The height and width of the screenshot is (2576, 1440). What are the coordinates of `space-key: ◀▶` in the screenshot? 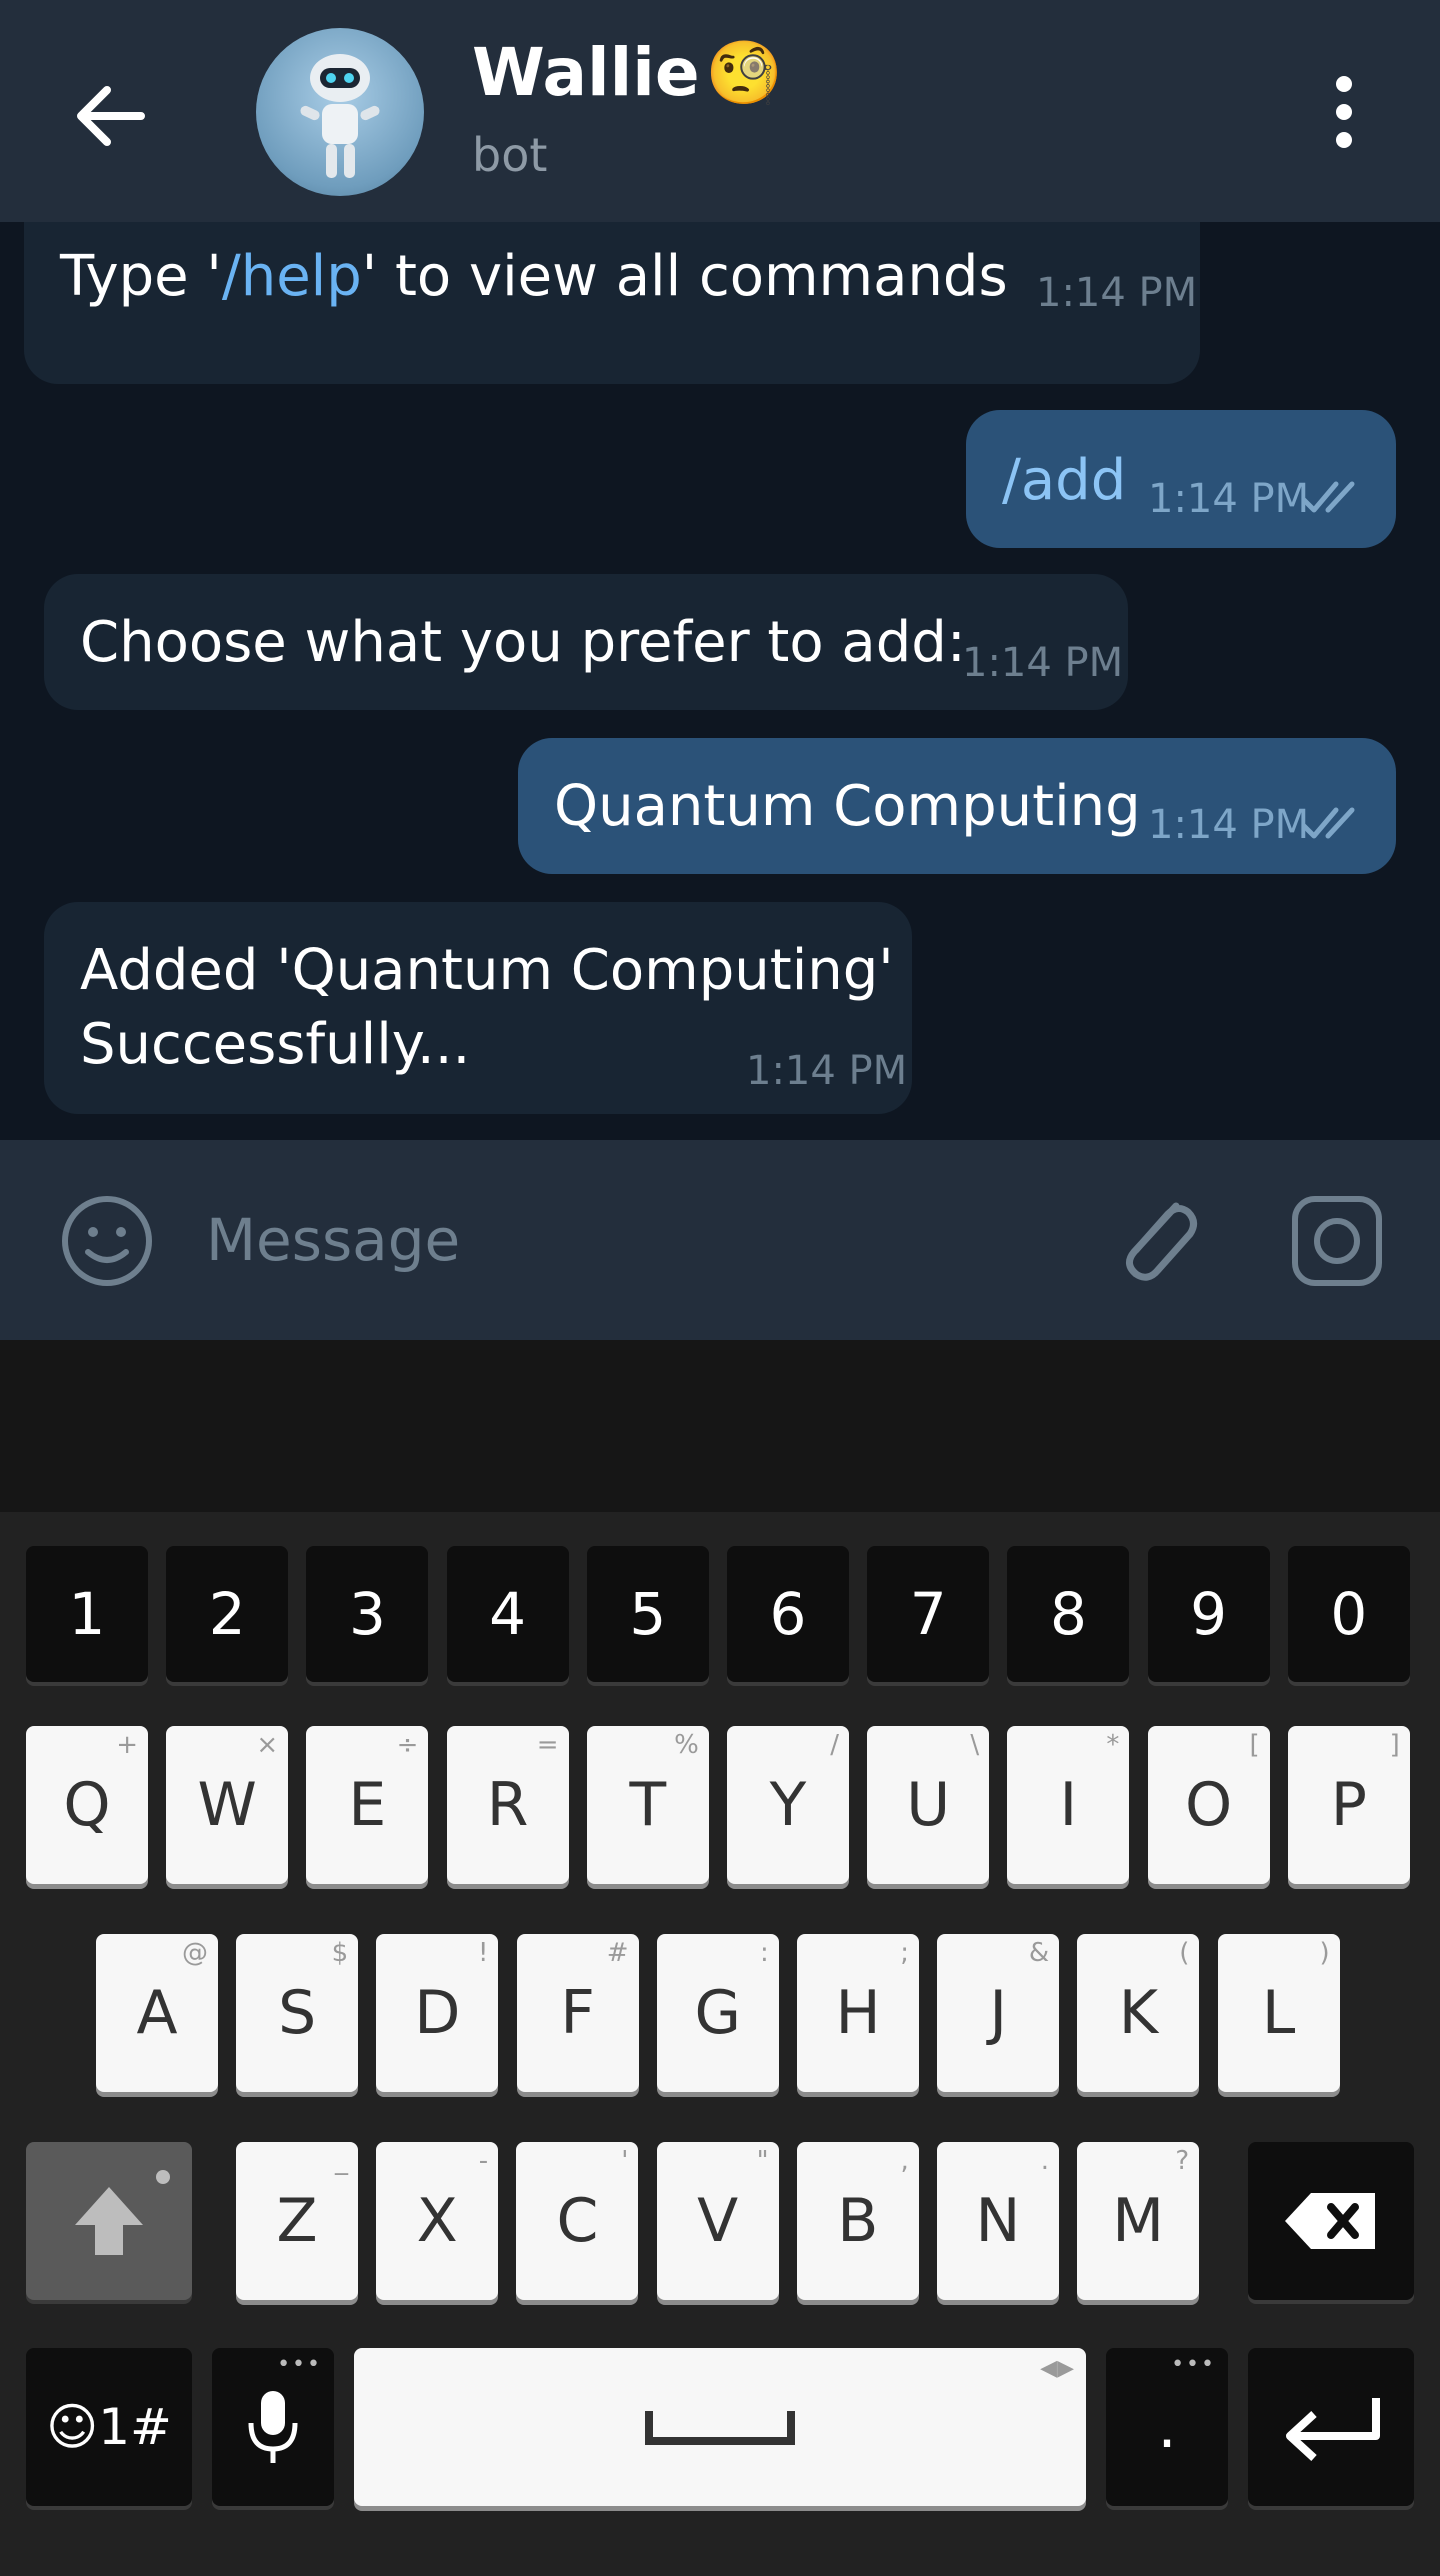 It's located at (720, 2427).